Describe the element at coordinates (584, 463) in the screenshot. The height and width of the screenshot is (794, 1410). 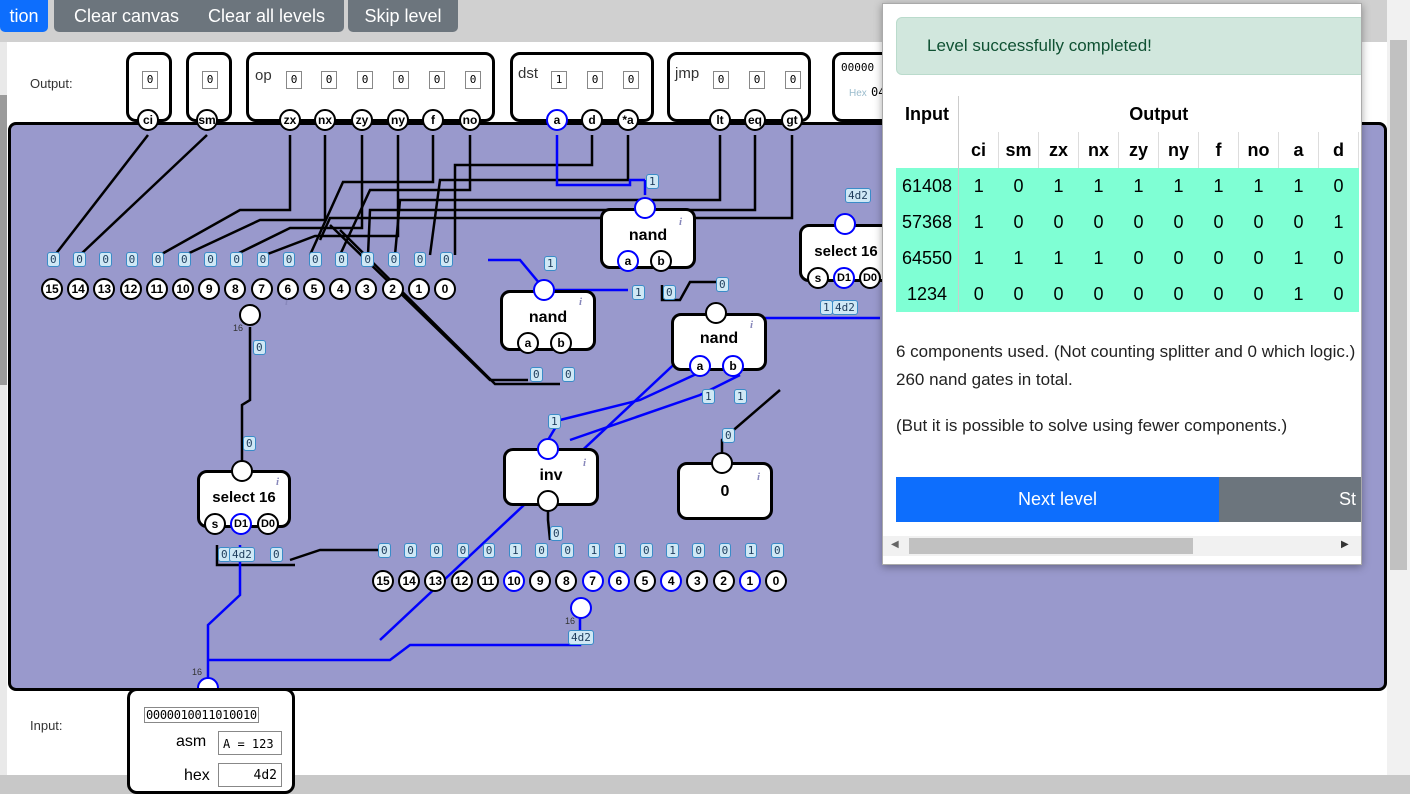
I see `inv-gate-info-icon: i` at that location.